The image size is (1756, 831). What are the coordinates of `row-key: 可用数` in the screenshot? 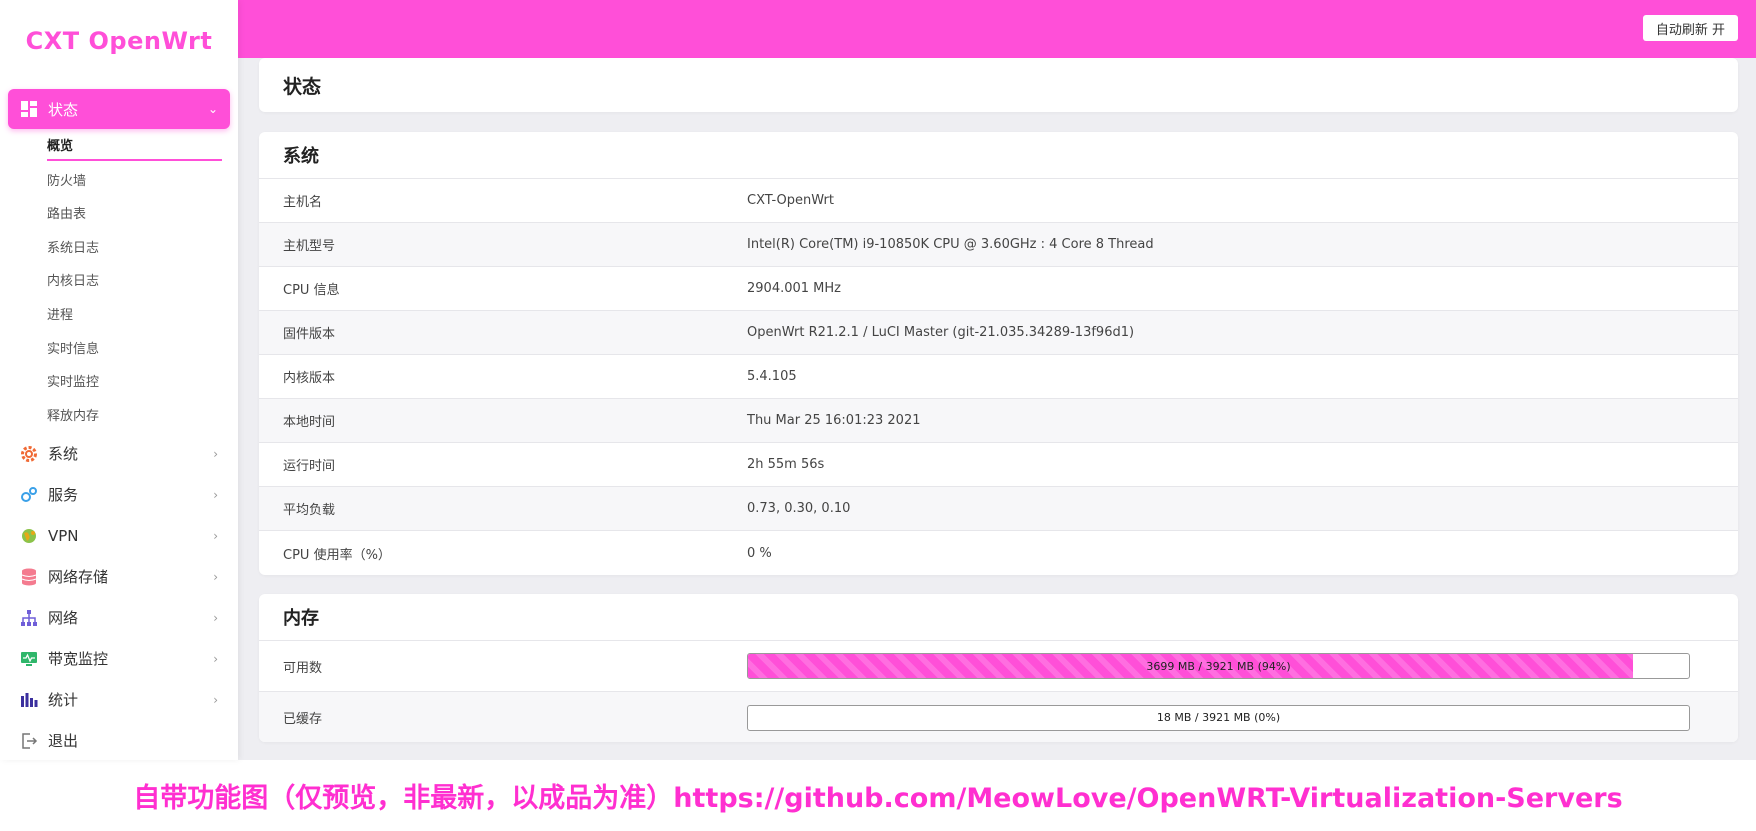 It's located at (303, 668).